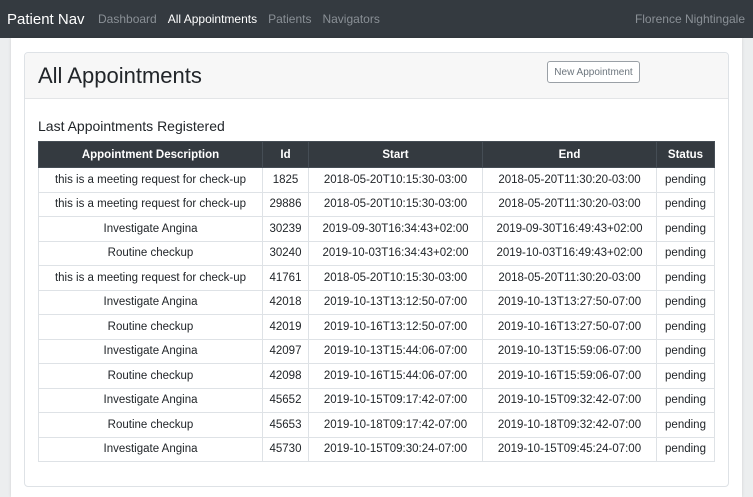  Describe the element at coordinates (285, 180) in the screenshot. I see `cell-id: 1825` at that location.